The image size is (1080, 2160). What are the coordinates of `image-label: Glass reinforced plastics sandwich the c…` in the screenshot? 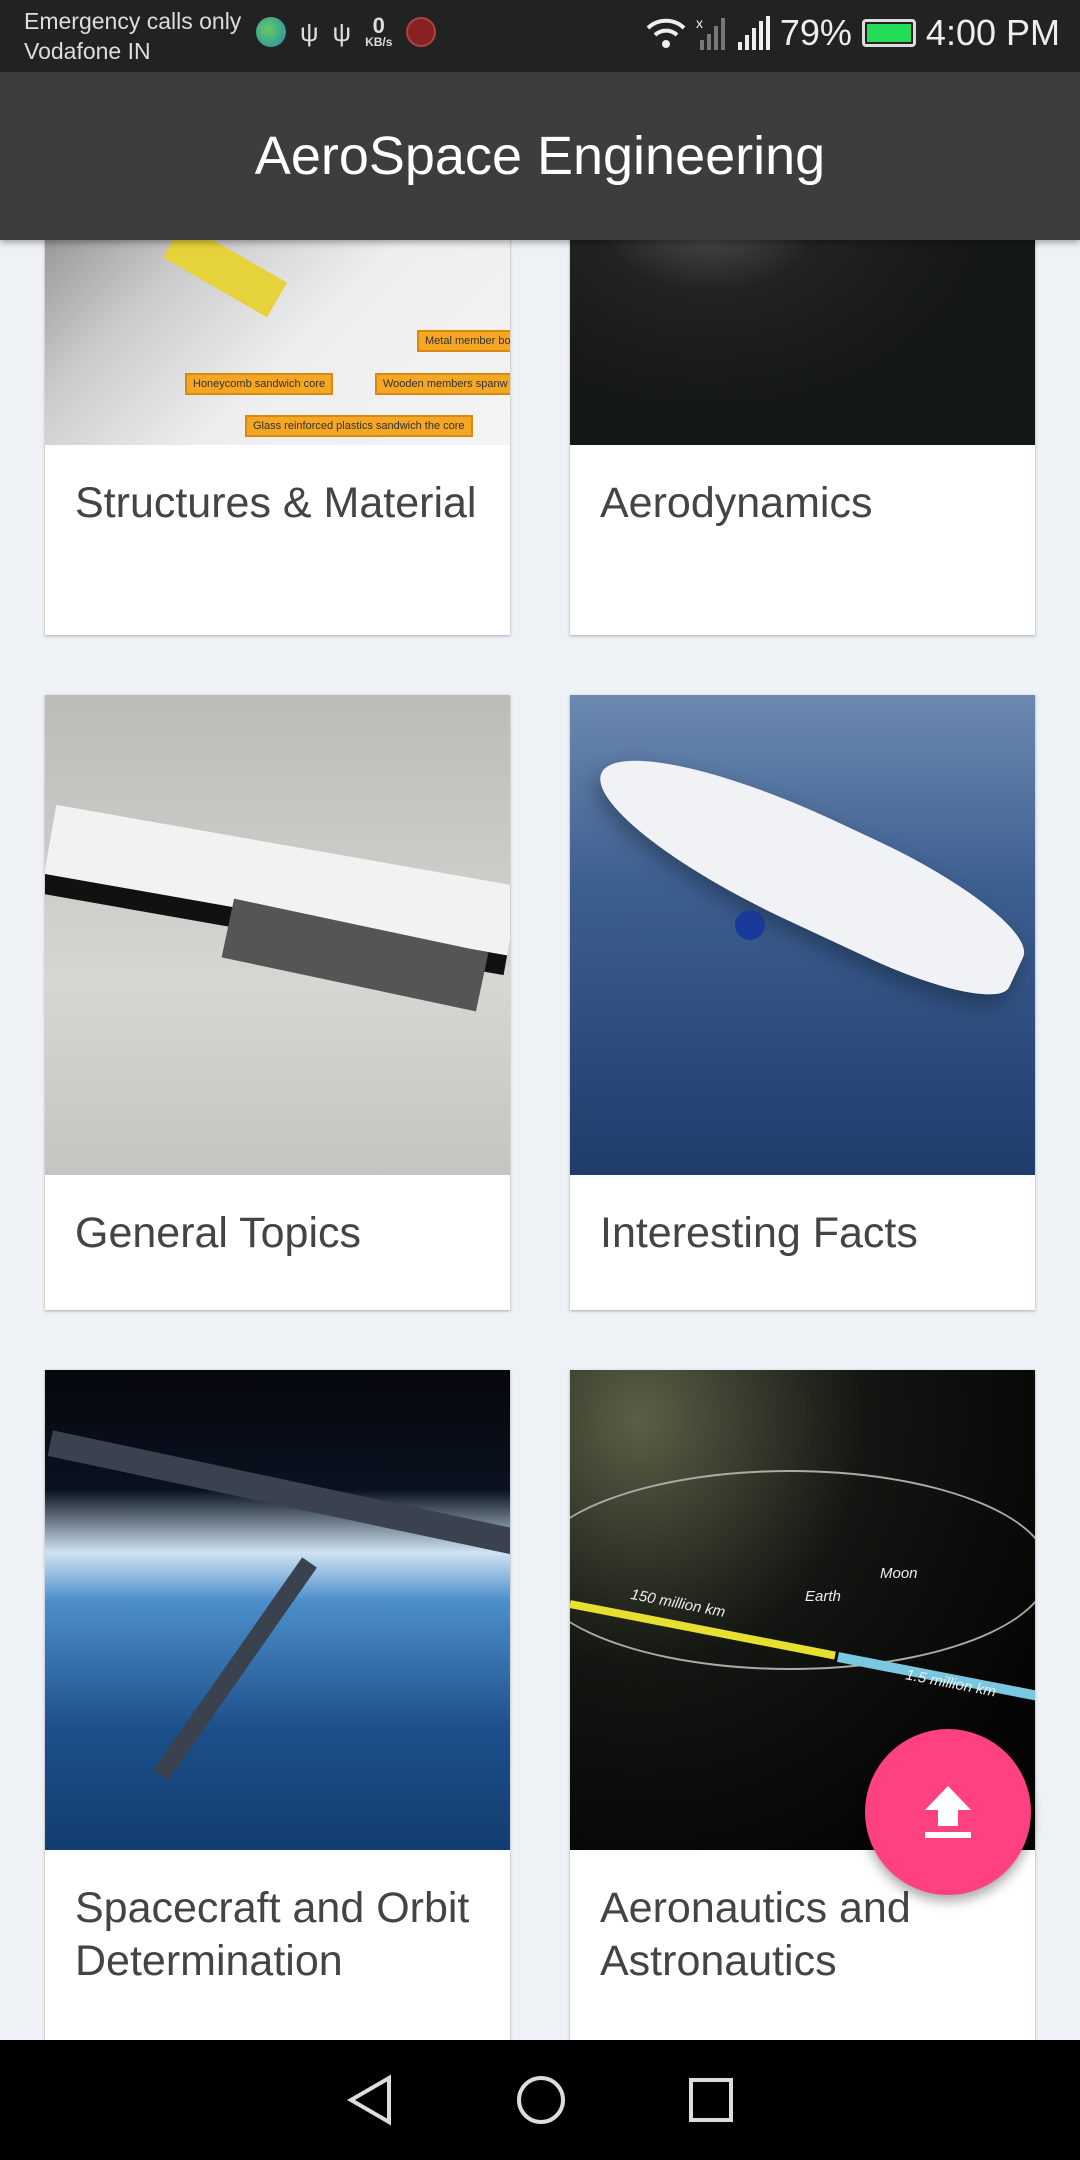 It's located at (359, 426).